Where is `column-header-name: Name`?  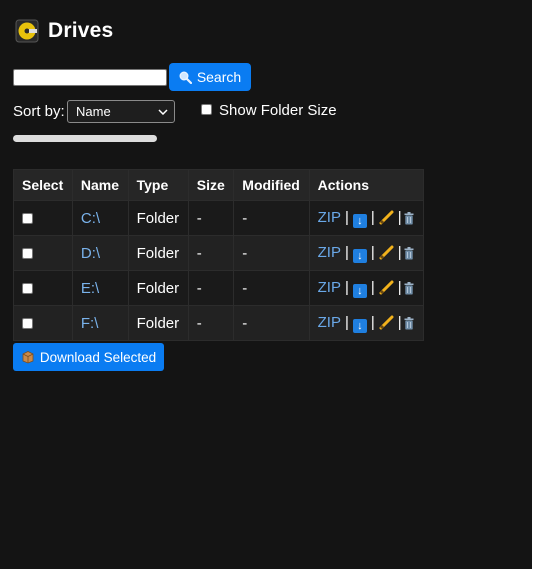 column-header-name: Name is located at coordinates (100, 185).